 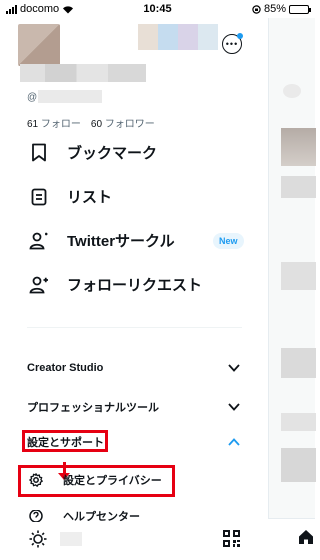 What do you see at coordinates (101, 516) in the screenshot?
I see `help-center-label: ヘルプセンター` at bounding box center [101, 516].